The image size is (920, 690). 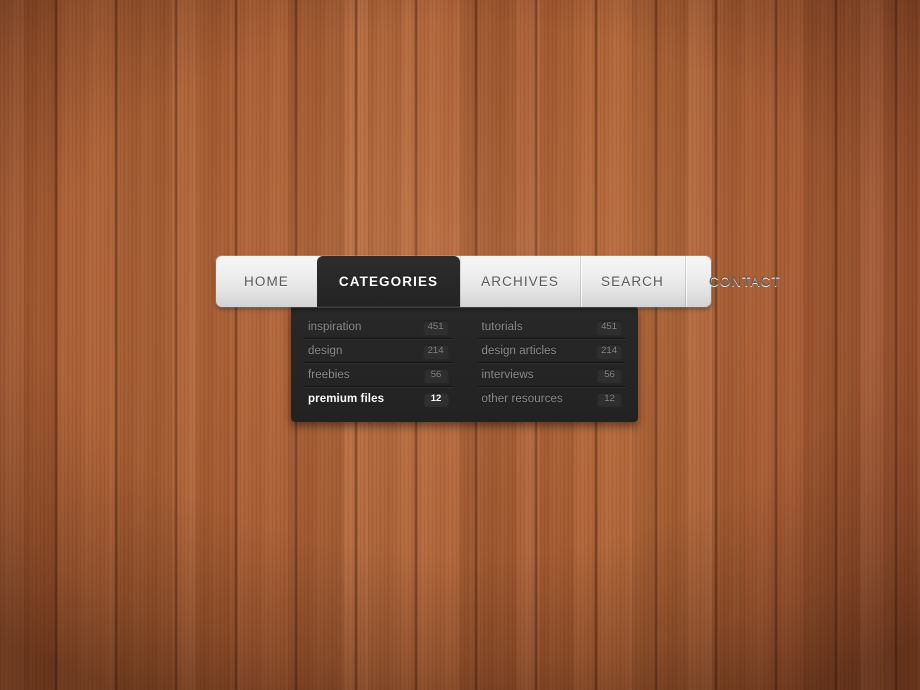 I want to click on dropdown-item-design: design 214, so click(x=378, y=350).